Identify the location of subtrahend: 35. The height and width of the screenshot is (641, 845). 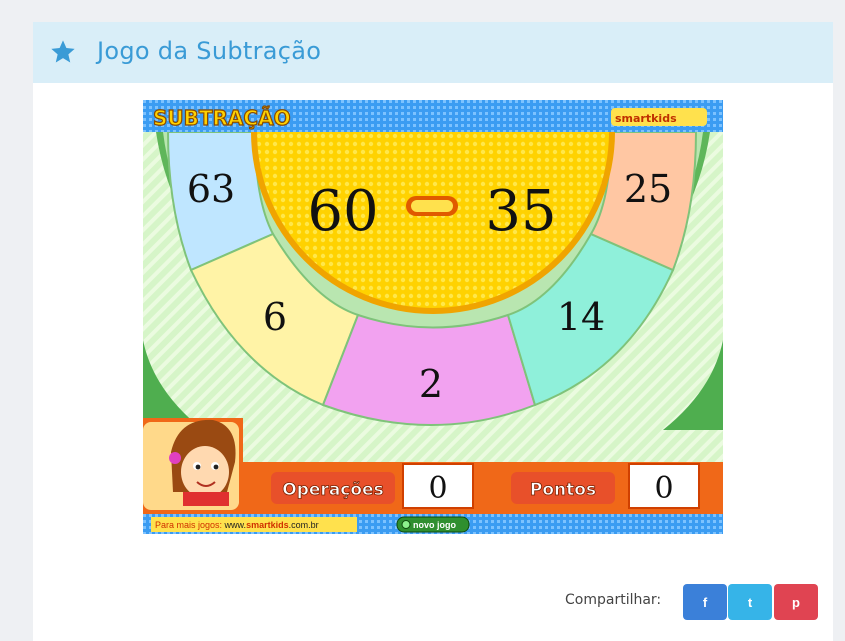
(520, 211).